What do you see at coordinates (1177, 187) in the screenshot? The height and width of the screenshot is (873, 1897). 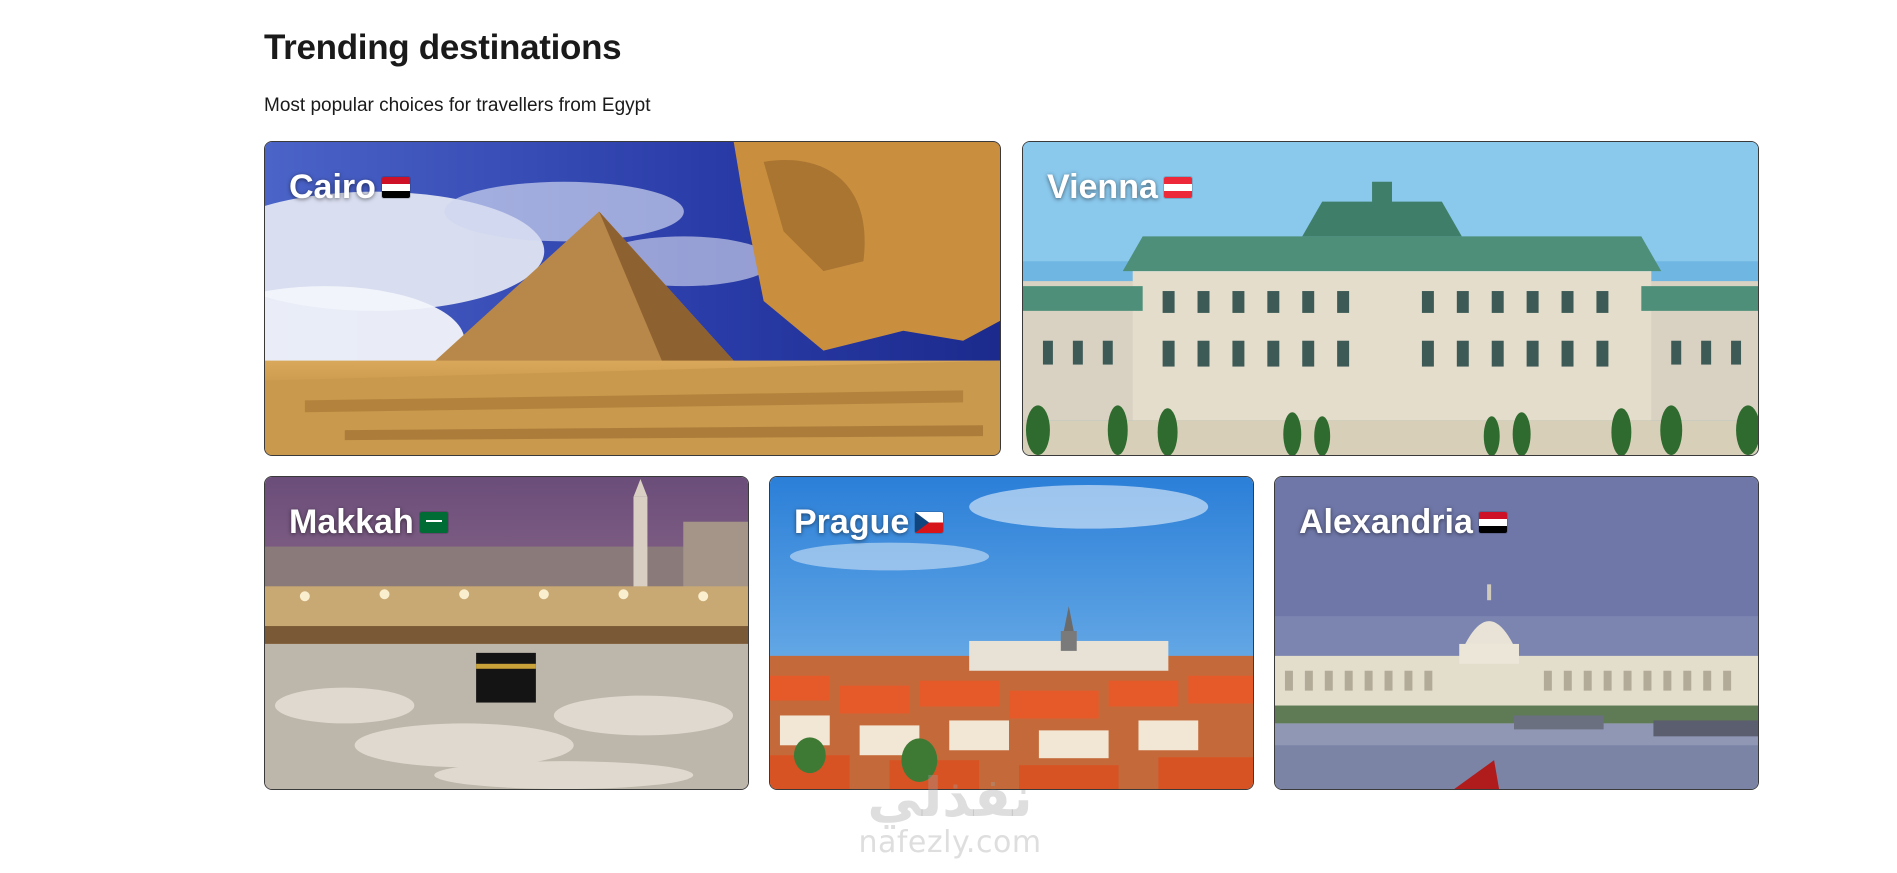 I see `austria-flag-icon` at bounding box center [1177, 187].